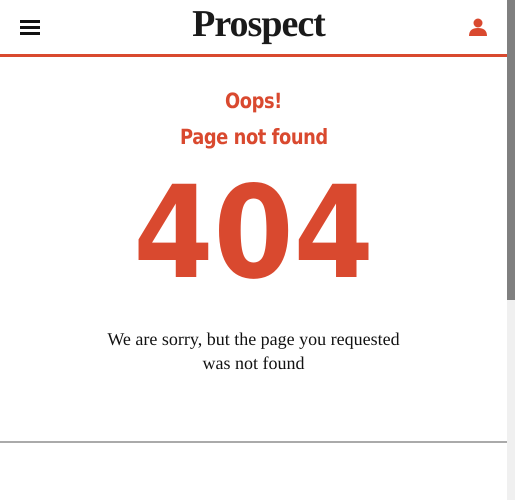  I want to click on menu-icon, so click(30, 27).